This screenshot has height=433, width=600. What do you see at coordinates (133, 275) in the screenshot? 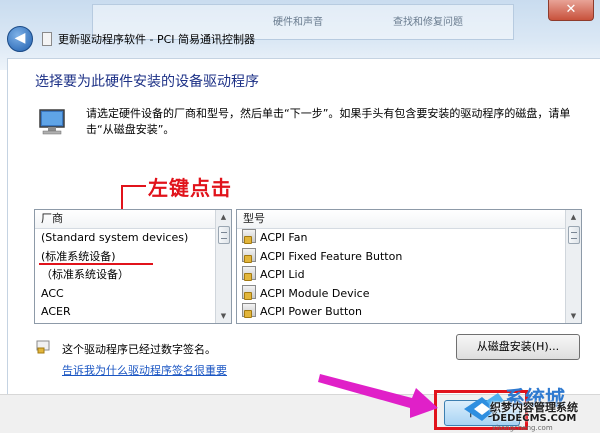
I see `list-item: （标准系统设备）` at bounding box center [133, 275].